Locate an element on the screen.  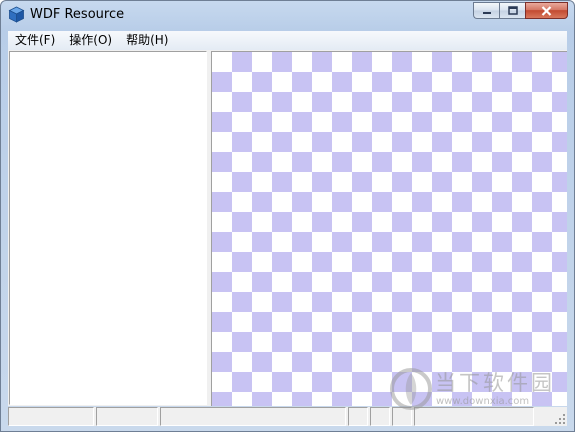
close-icon is located at coordinates (546, 10).